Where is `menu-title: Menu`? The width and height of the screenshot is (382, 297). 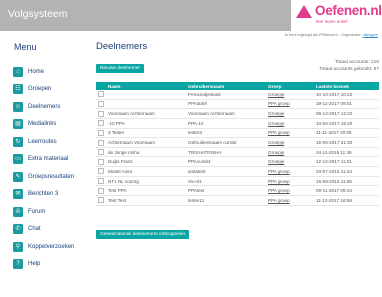 menu-title: Menu is located at coordinates (25, 47).